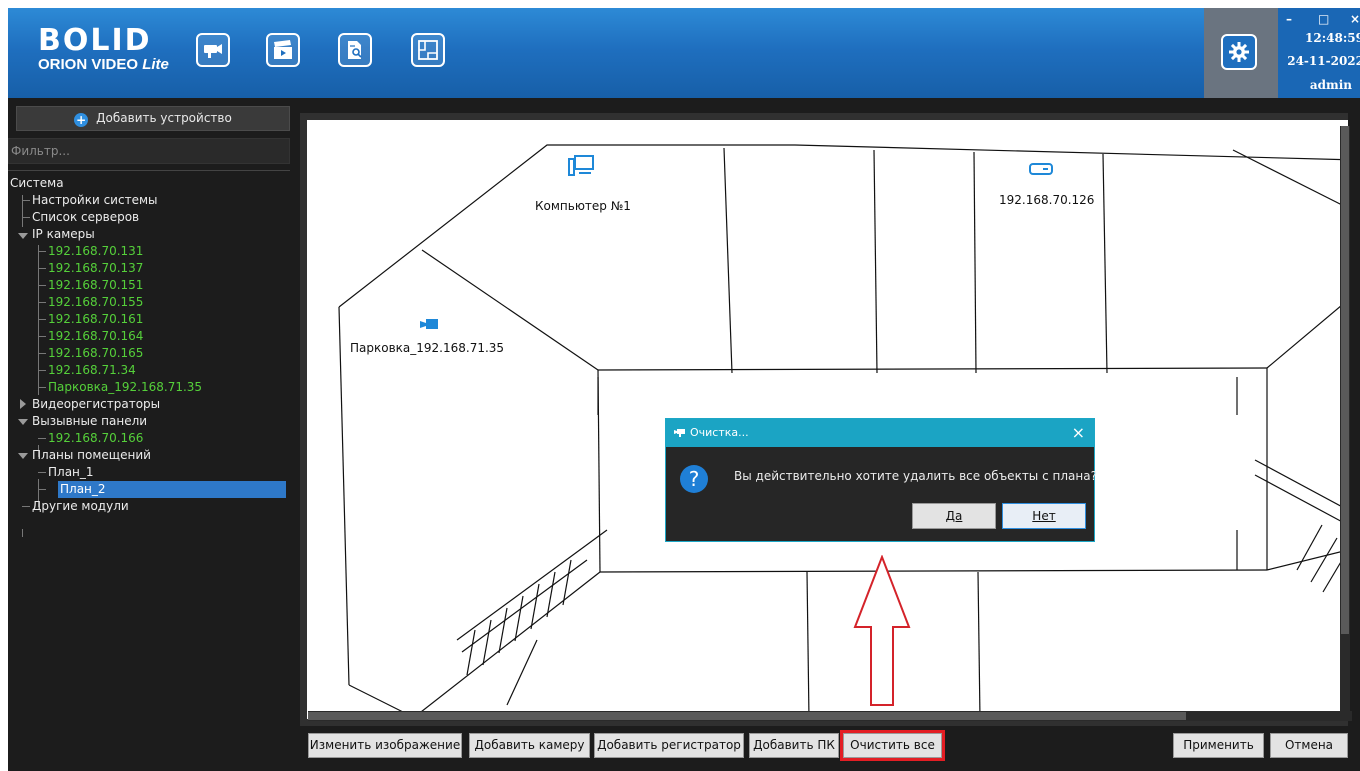  What do you see at coordinates (95, 285) in the screenshot?
I see `tree-item-camera: 192.168.70.151` at bounding box center [95, 285].